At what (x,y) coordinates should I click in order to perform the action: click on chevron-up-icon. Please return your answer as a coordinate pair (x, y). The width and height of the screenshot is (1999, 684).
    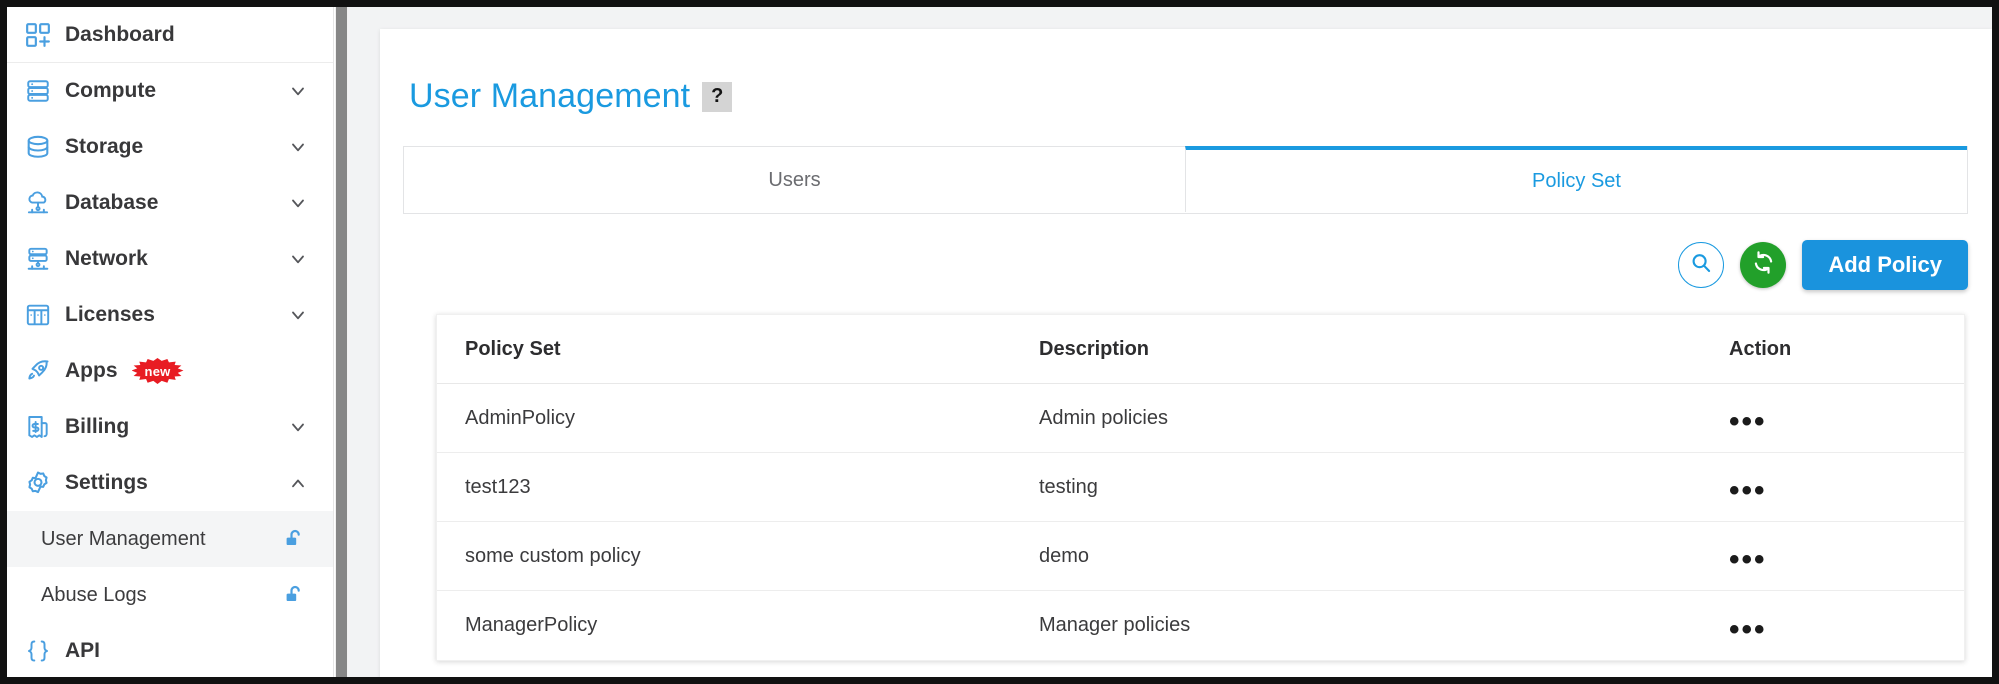
    Looking at the image, I should click on (298, 483).